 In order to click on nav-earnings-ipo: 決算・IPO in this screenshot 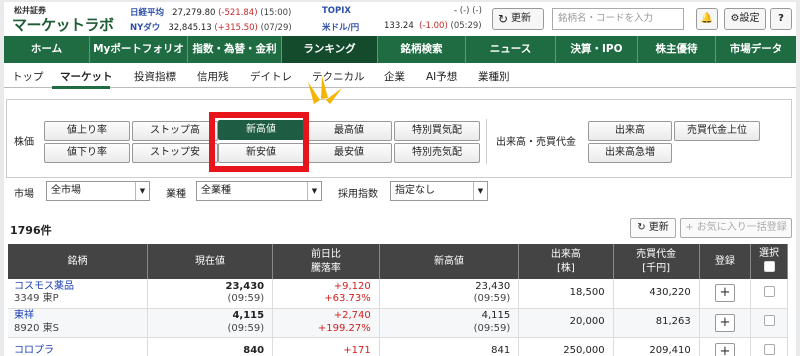, I will do `click(597, 49)`.